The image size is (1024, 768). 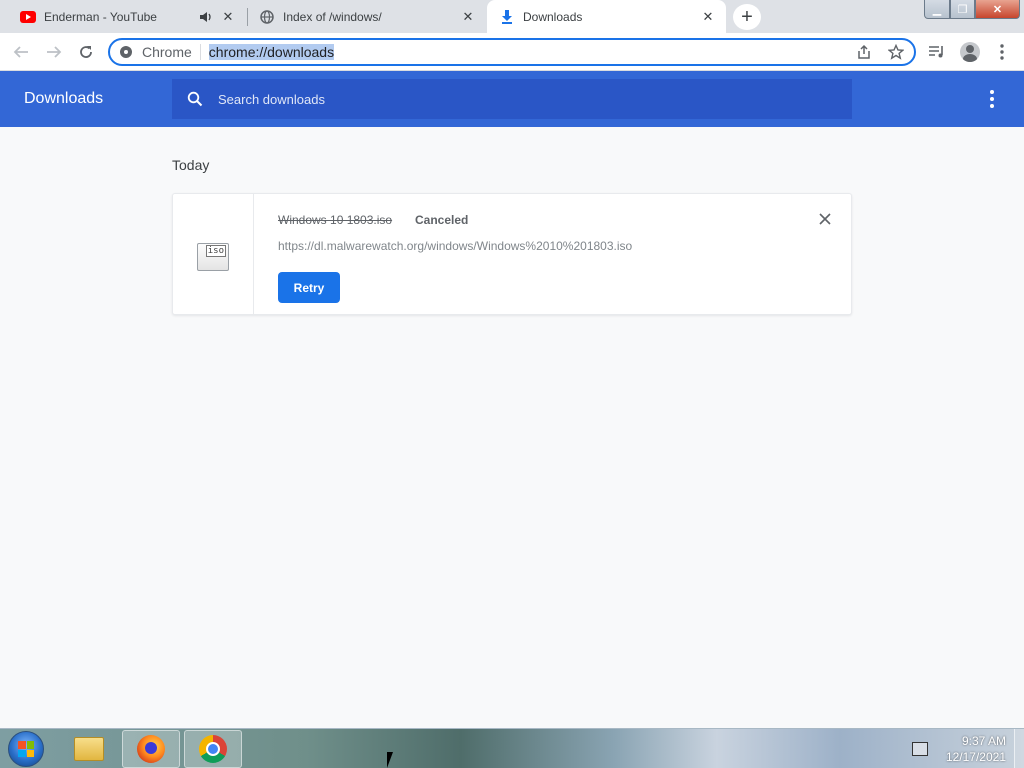 What do you see at coordinates (606, 16) in the screenshot?
I see `tab-downloads: Downloads ✕` at bounding box center [606, 16].